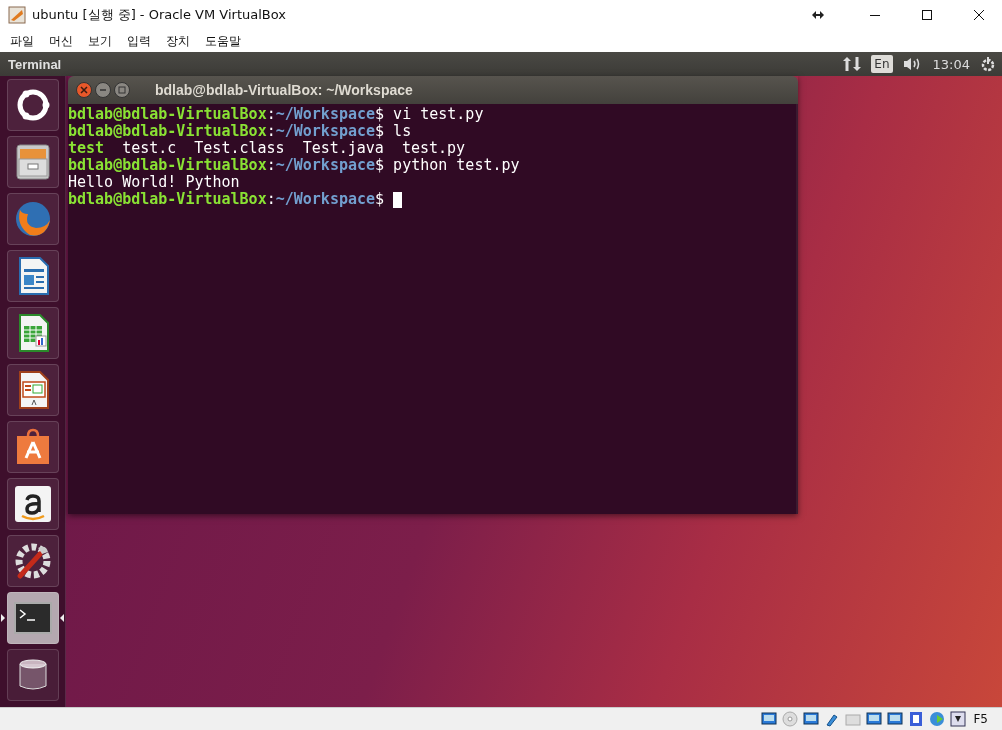 This screenshot has height=730, width=1002. Describe the element at coordinates (456, 165) in the screenshot. I see `command-text: python test.py` at that location.